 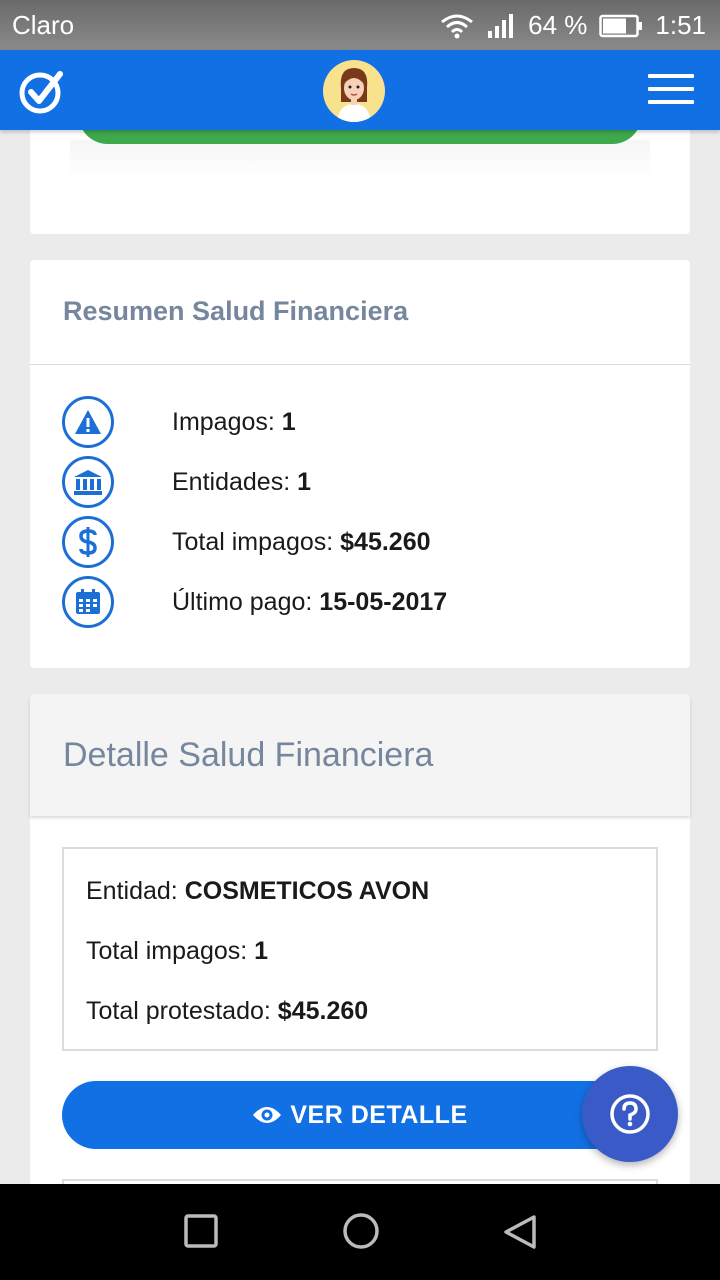 I want to click on dollar-icon, so click(x=88, y=542).